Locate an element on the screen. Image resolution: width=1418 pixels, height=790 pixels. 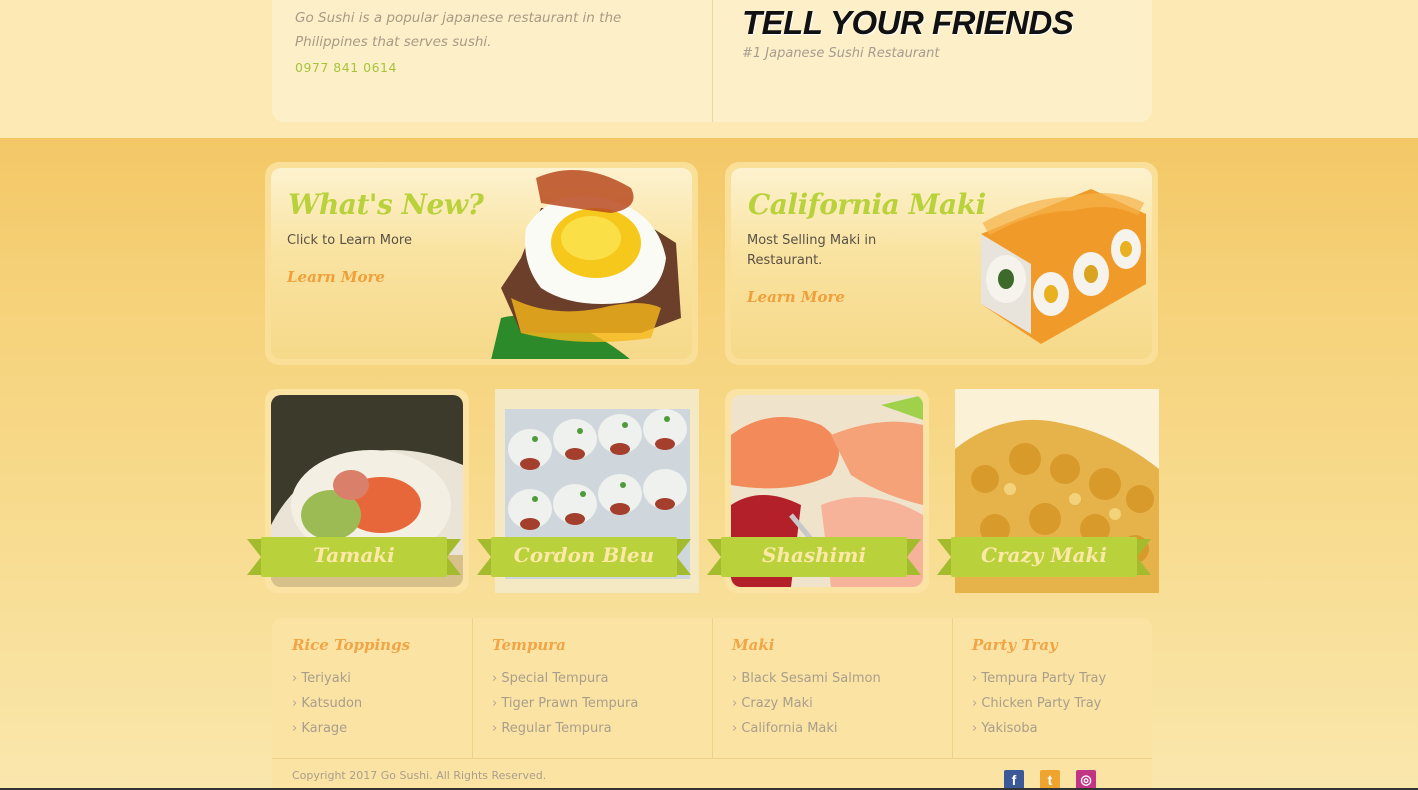
tell-friends-title: TELL YOUR FRIENDS is located at coordinates (908, 22).